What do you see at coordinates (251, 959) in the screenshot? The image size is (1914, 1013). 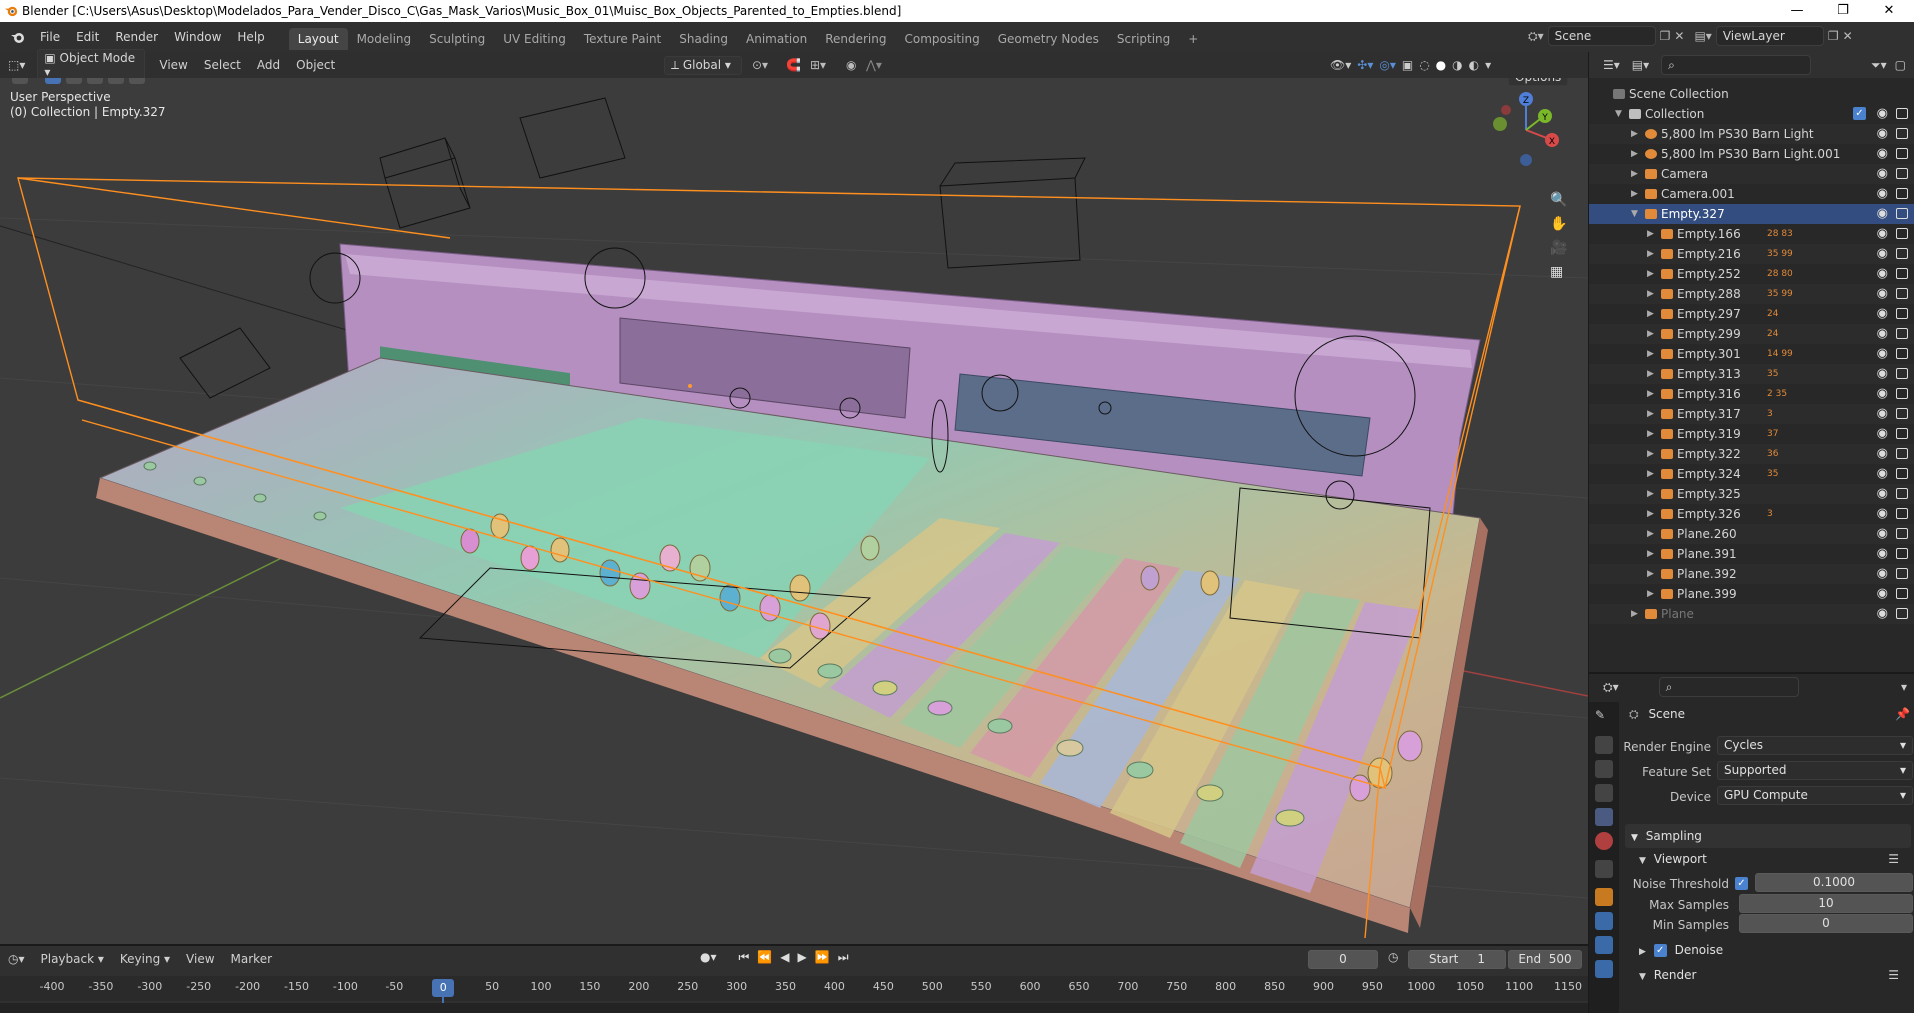 I see `marker-menu: Marker` at bounding box center [251, 959].